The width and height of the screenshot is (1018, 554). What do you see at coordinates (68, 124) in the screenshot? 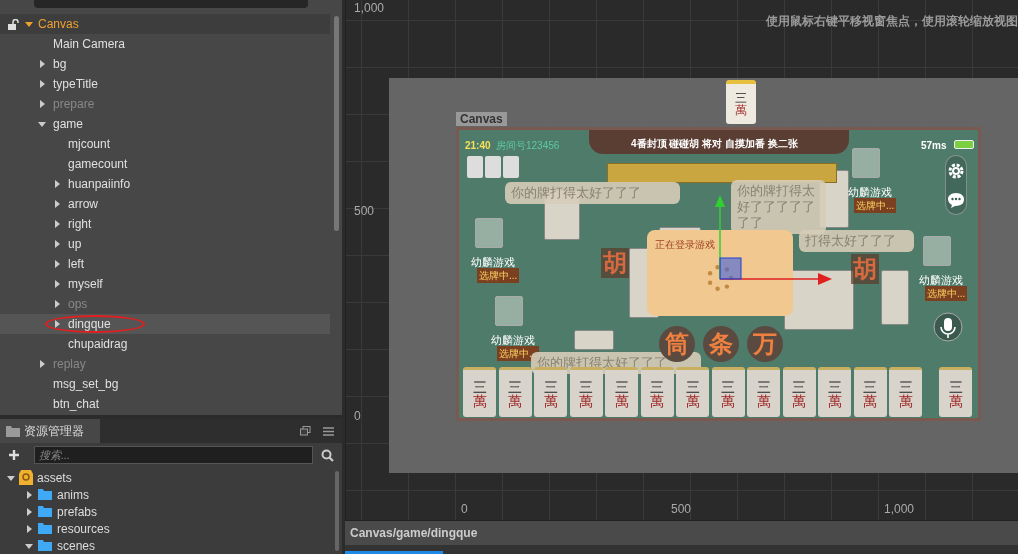
I see `tree-item: game` at bounding box center [68, 124].